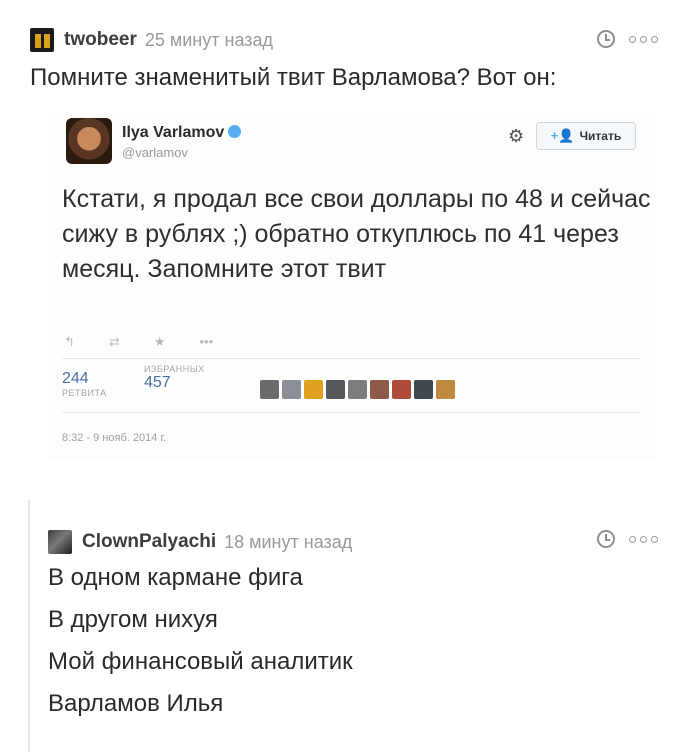 The image size is (700, 752). What do you see at coordinates (69, 341) in the screenshot?
I see `reply-icon: ↰` at bounding box center [69, 341].